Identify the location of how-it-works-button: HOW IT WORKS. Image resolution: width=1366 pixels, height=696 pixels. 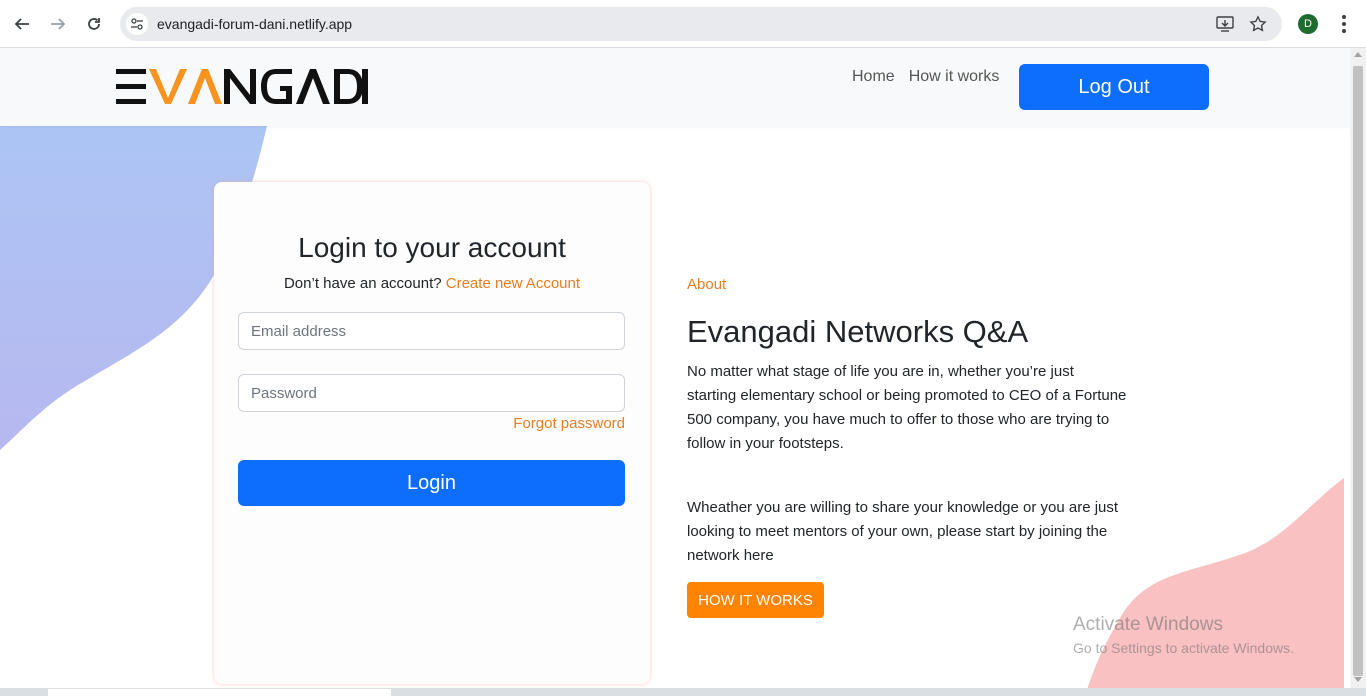
(755, 600).